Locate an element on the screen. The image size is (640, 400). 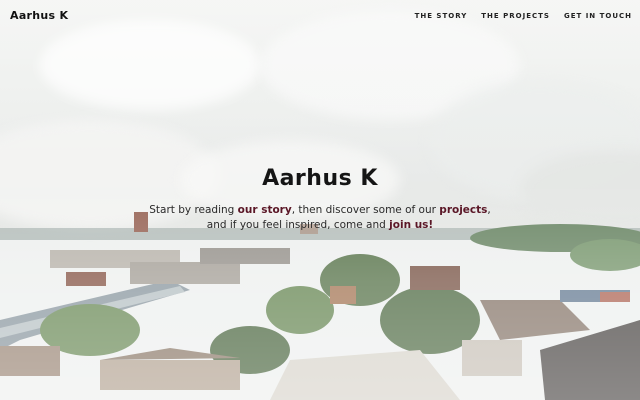
our-story-link: our story is located at coordinates (265, 210).